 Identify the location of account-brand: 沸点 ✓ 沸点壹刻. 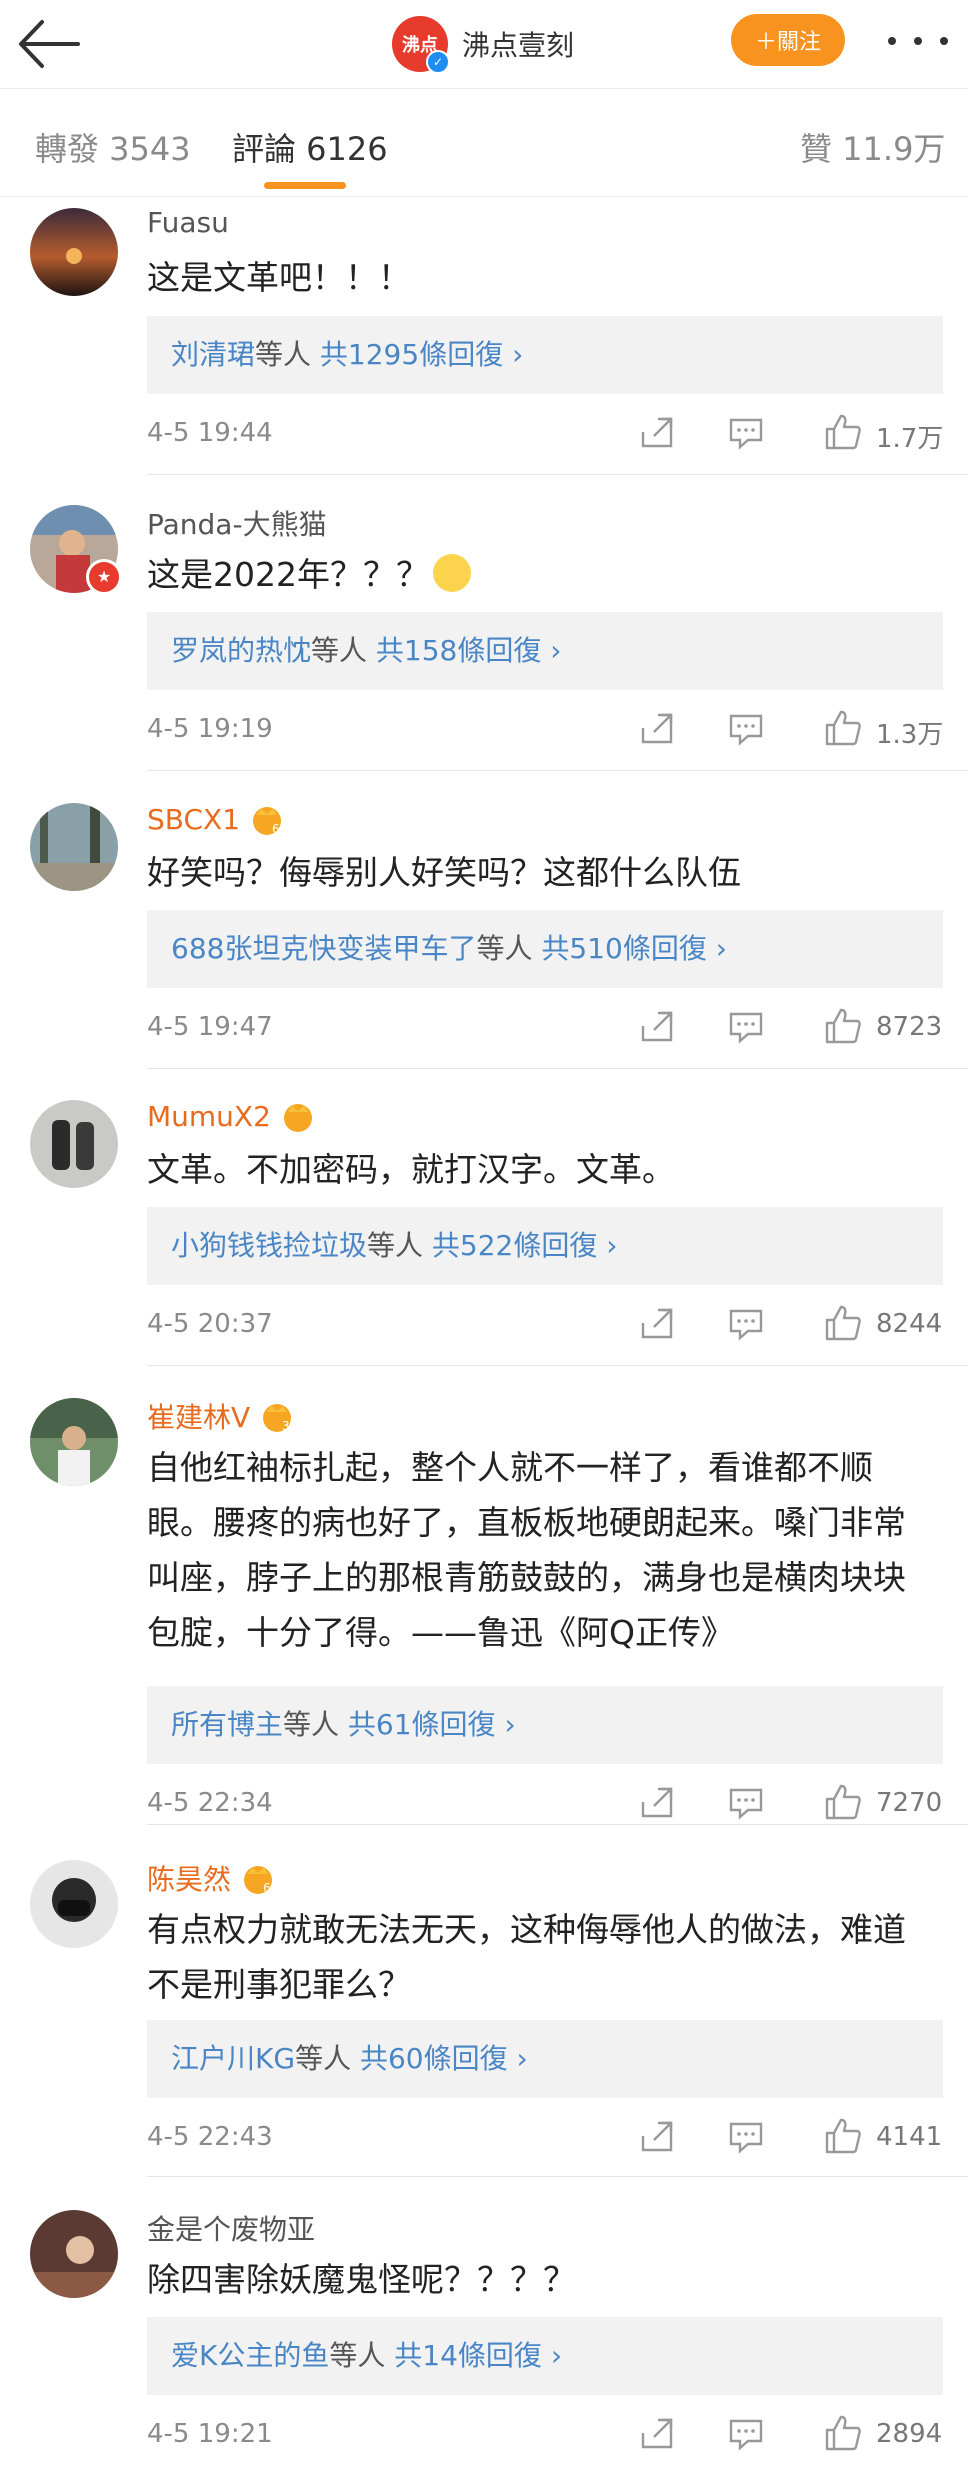
(483, 44).